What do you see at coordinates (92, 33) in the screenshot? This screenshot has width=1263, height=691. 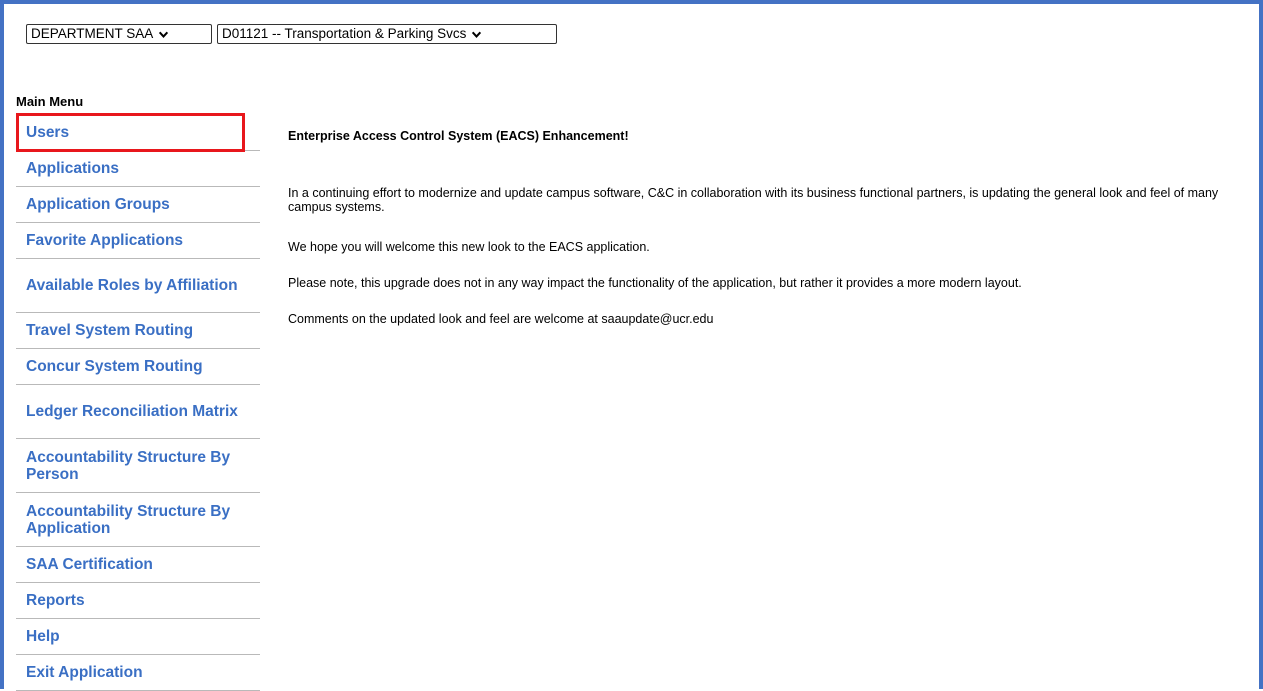 I see `role-select-value: DEPARTMENT SAA` at bounding box center [92, 33].